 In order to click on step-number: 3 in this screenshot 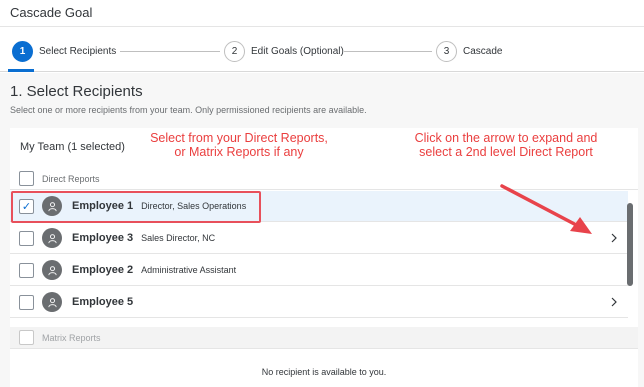, I will do `click(446, 51)`.